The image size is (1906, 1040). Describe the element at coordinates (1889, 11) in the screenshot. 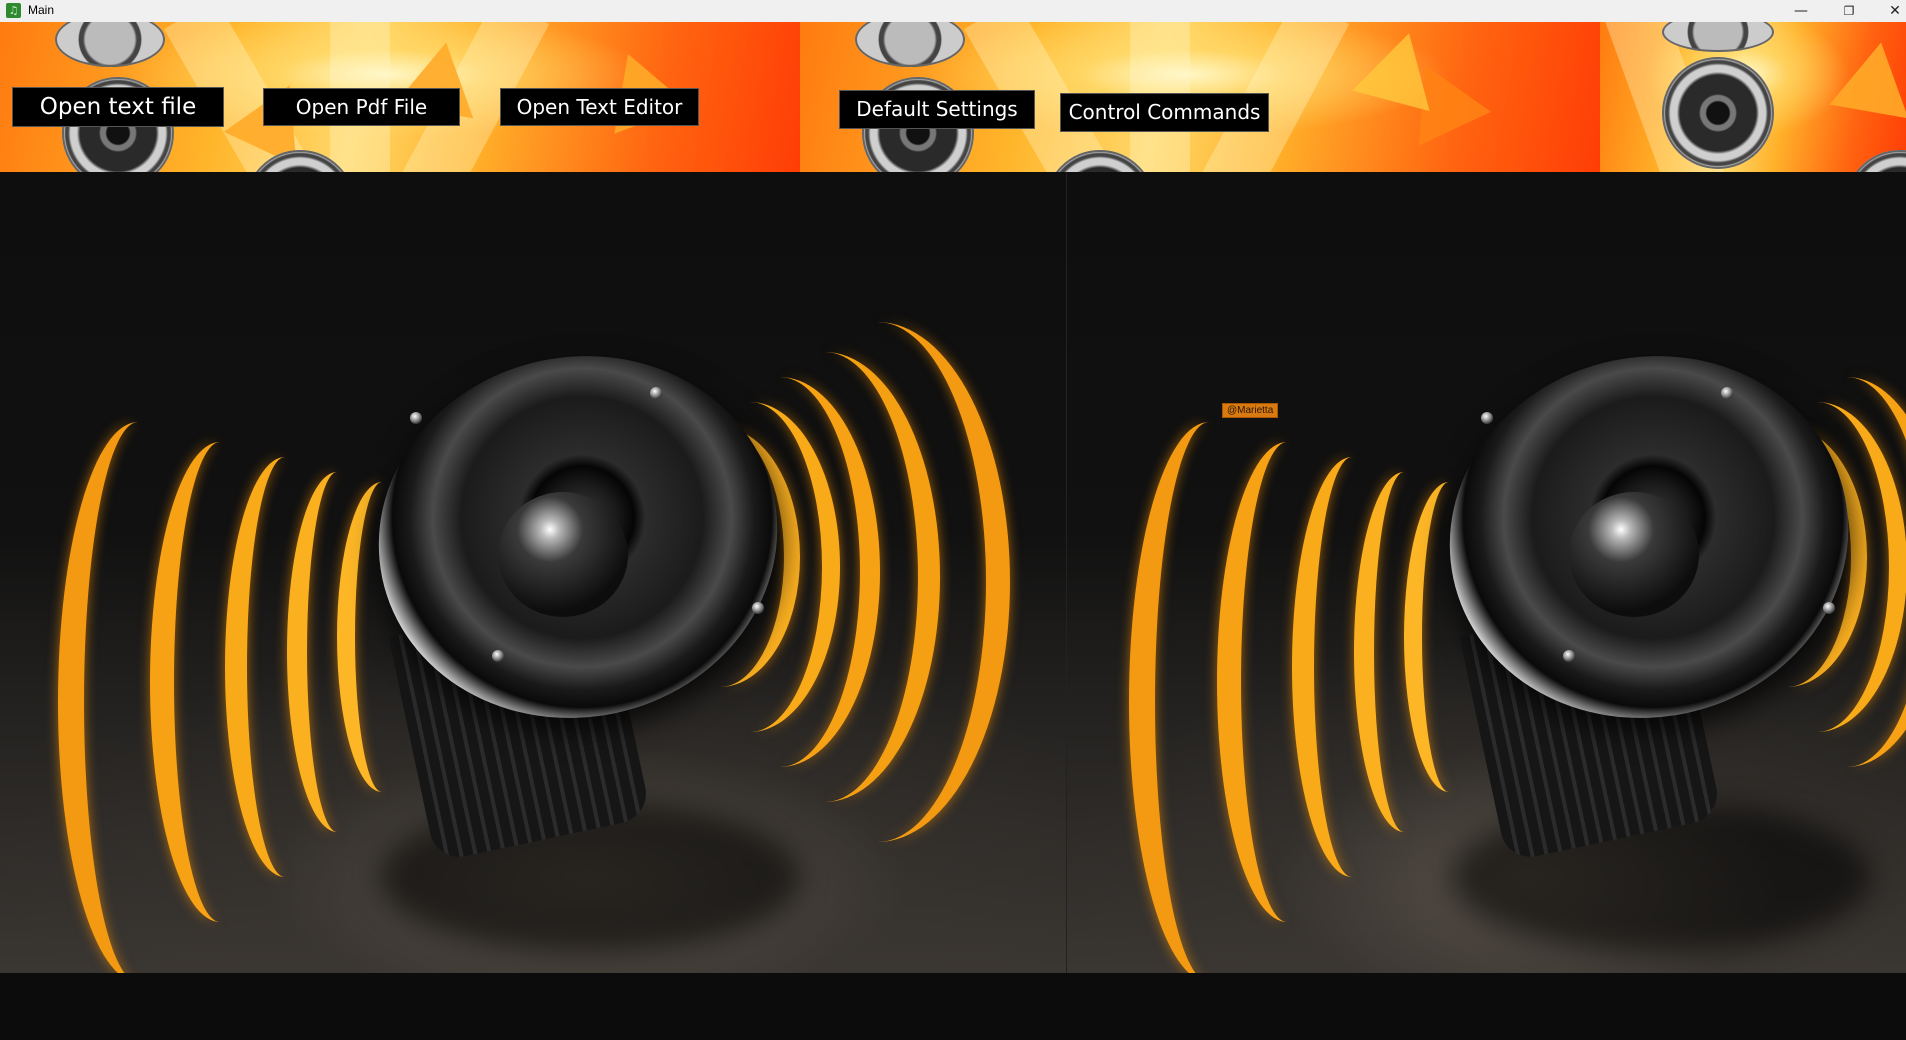

I see `close-icon: ✕` at that location.